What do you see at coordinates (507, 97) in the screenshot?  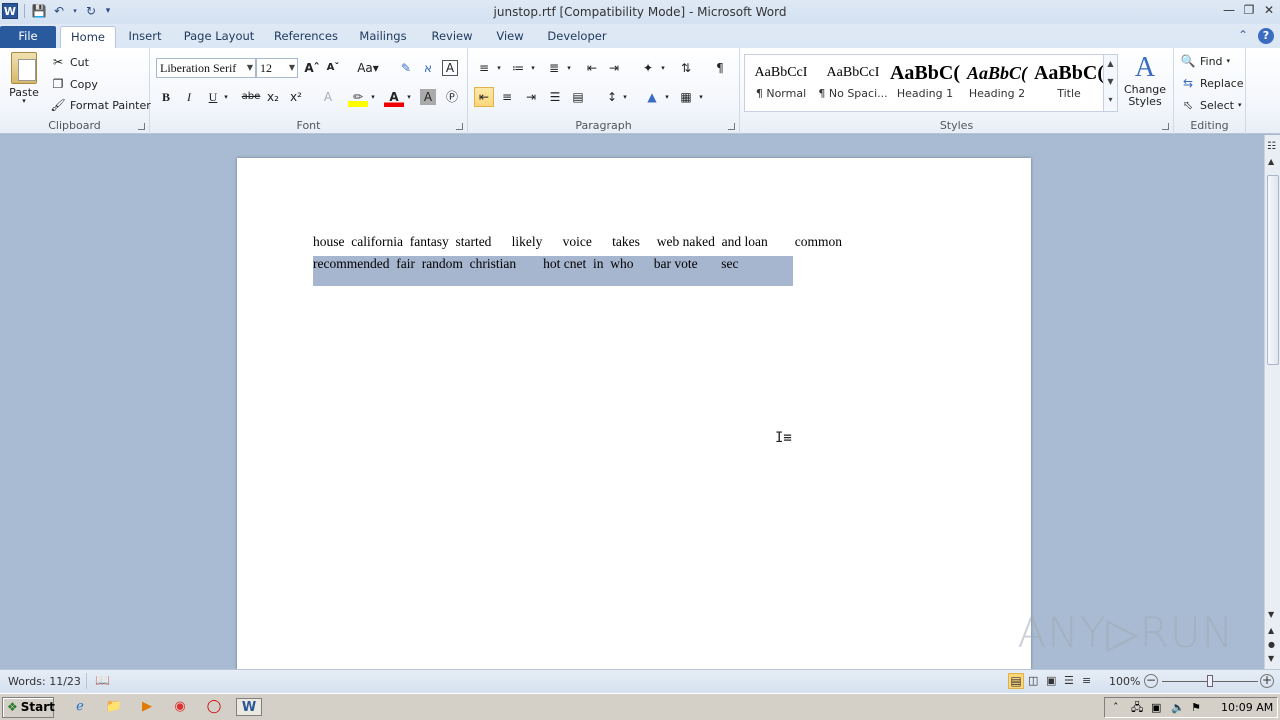 I see `align-center-icon: ≡` at bounding box center [507, 97].